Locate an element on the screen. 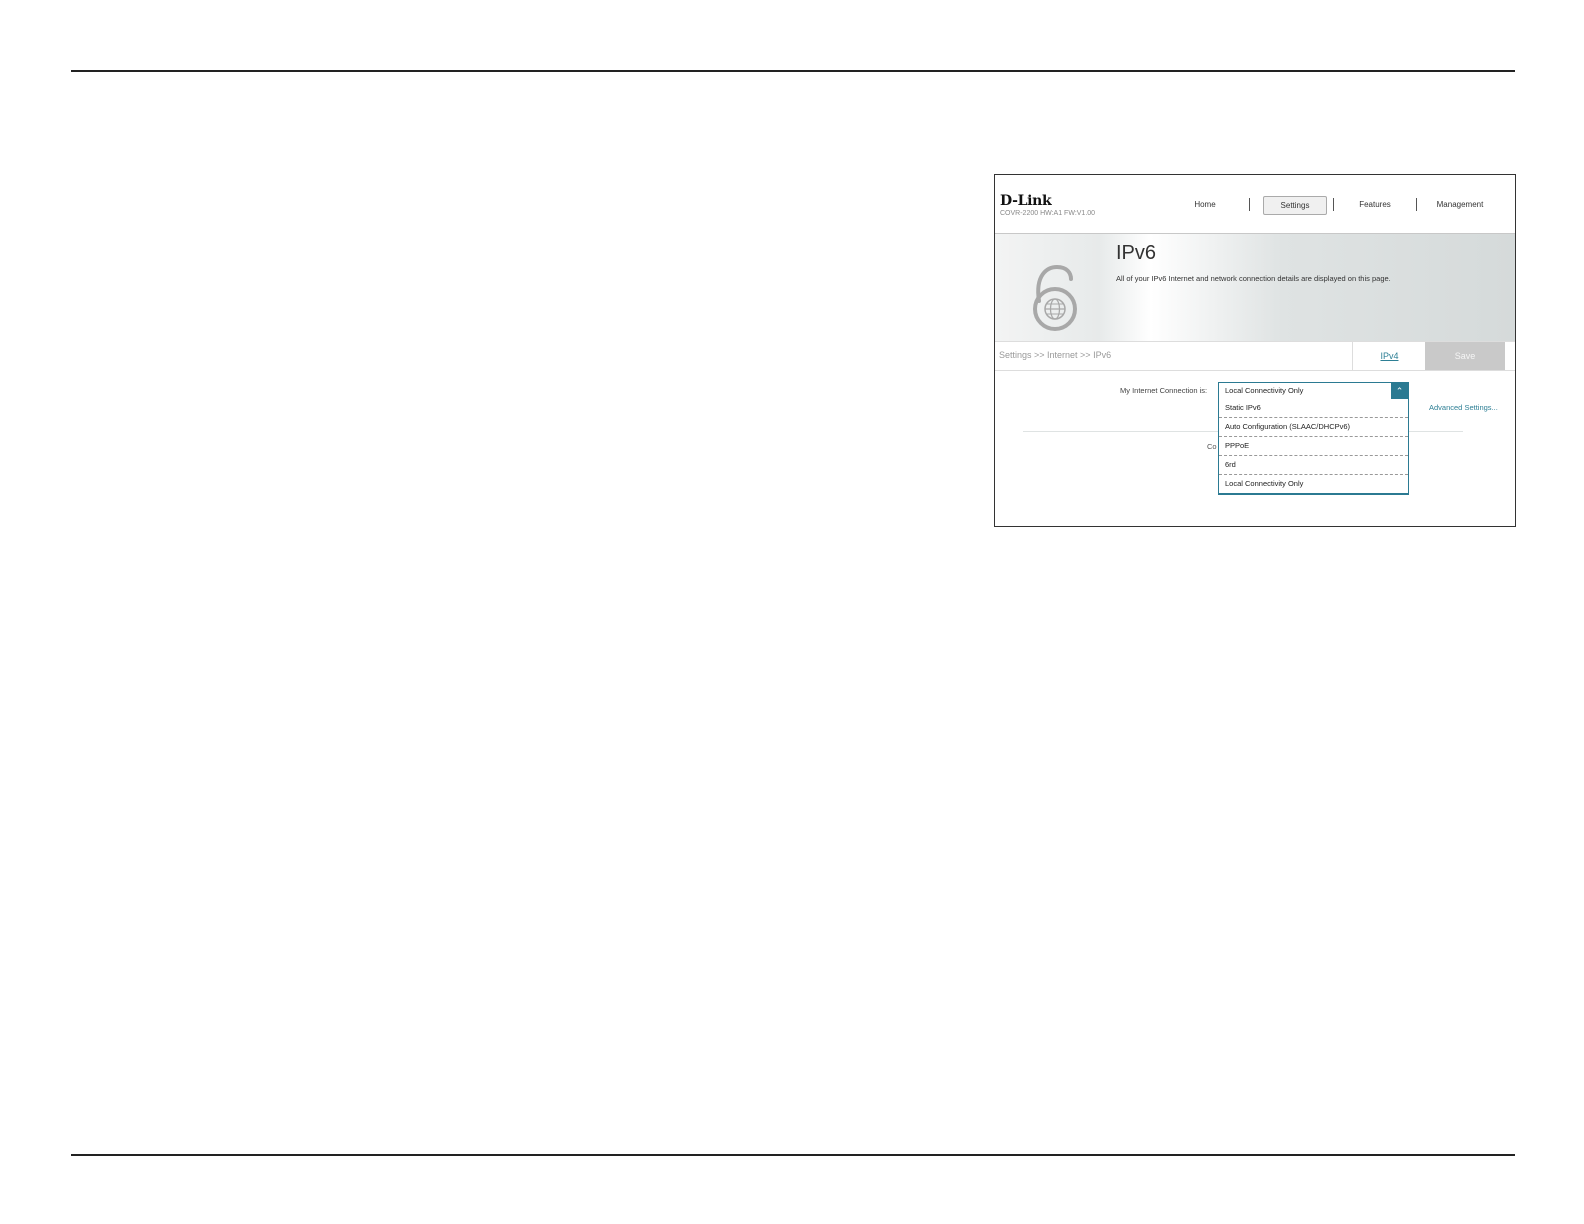 Image resolution: width=1584 pixels, height=1224 pixels. breadcrumb: Settings >> Internet >> IPv6 is located at coordinates (1055, 355).